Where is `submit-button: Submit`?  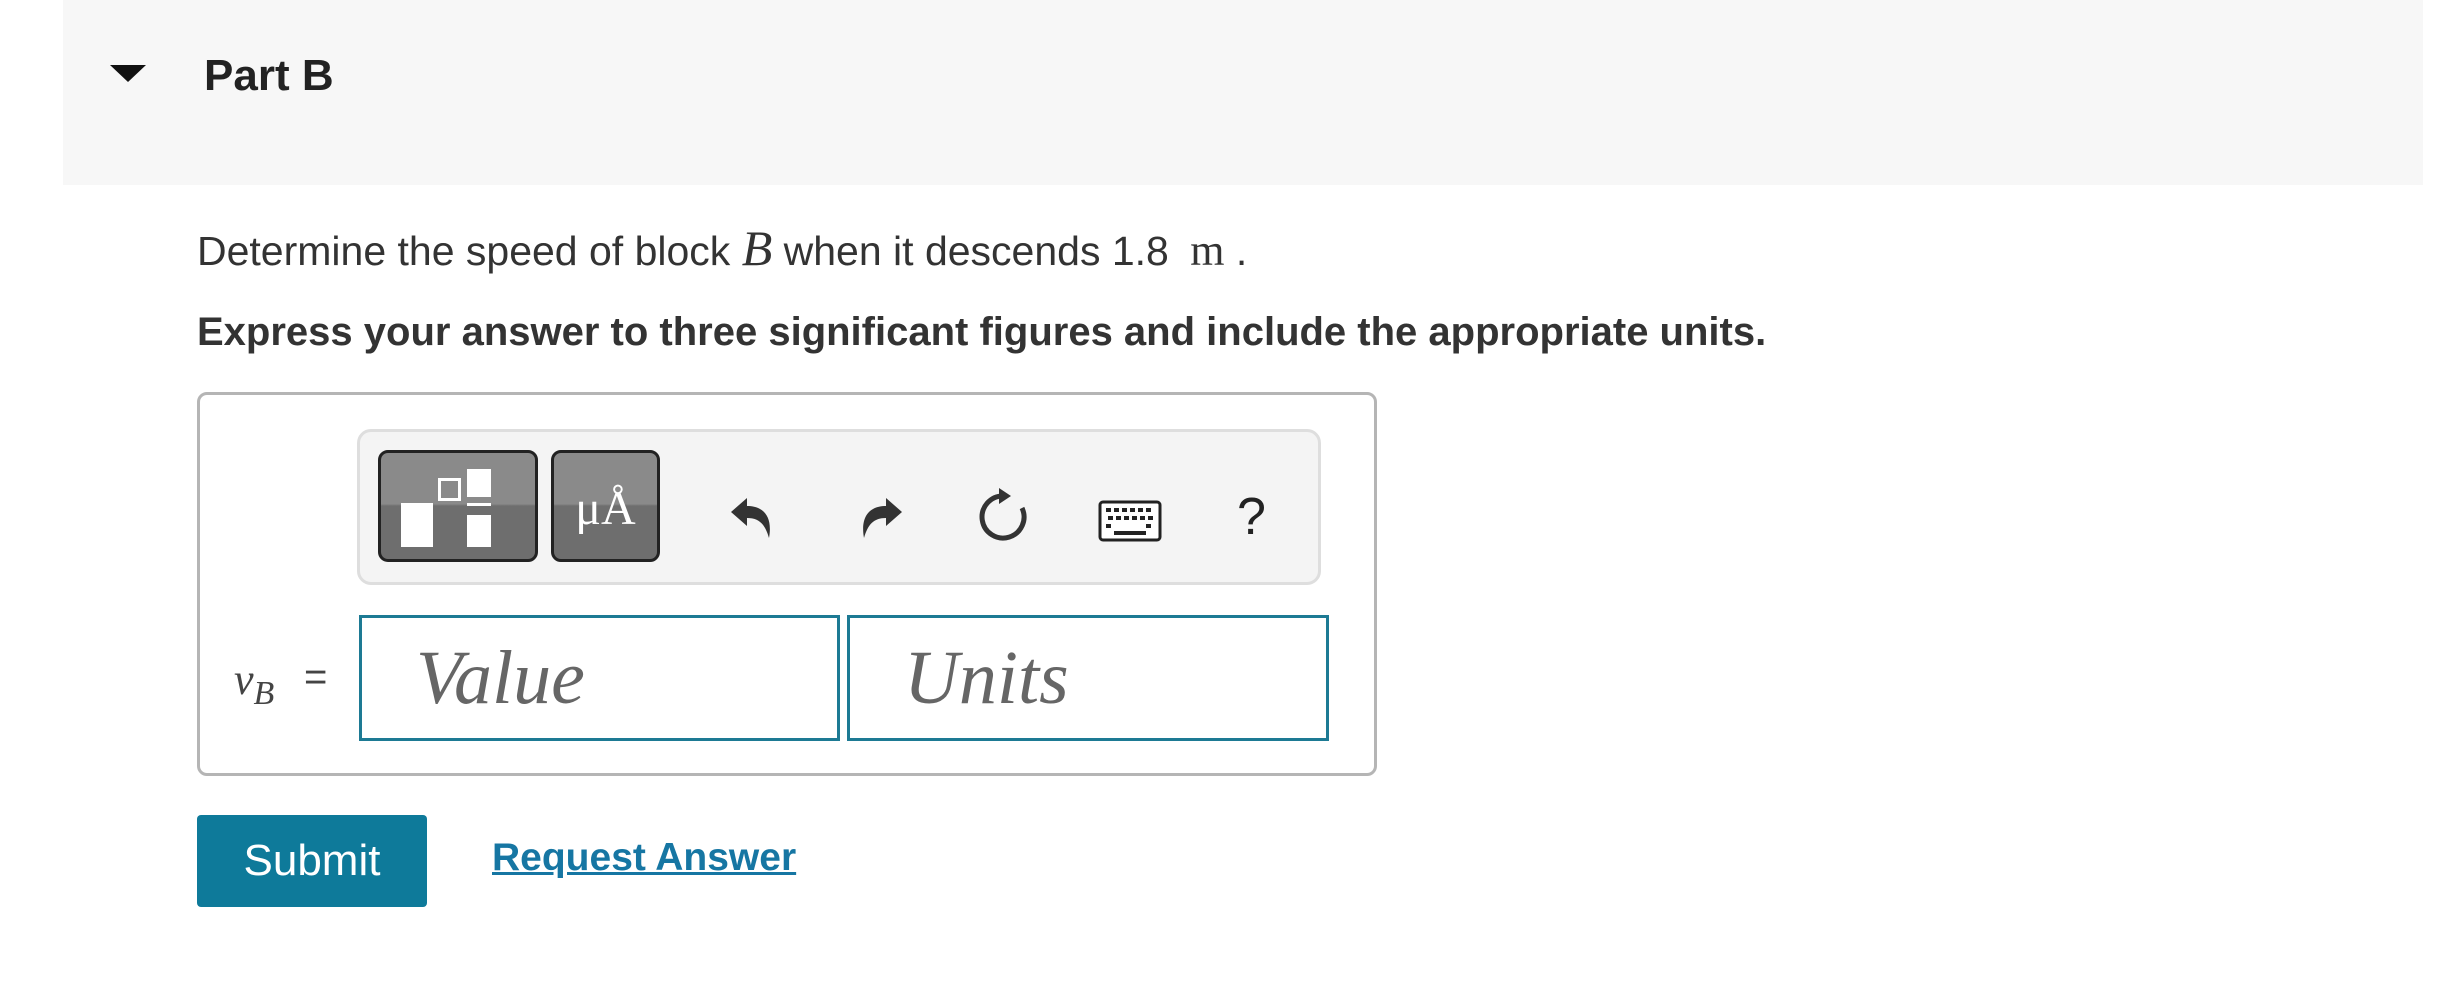
submit-button: Submit is located at coordinates (312, 861).